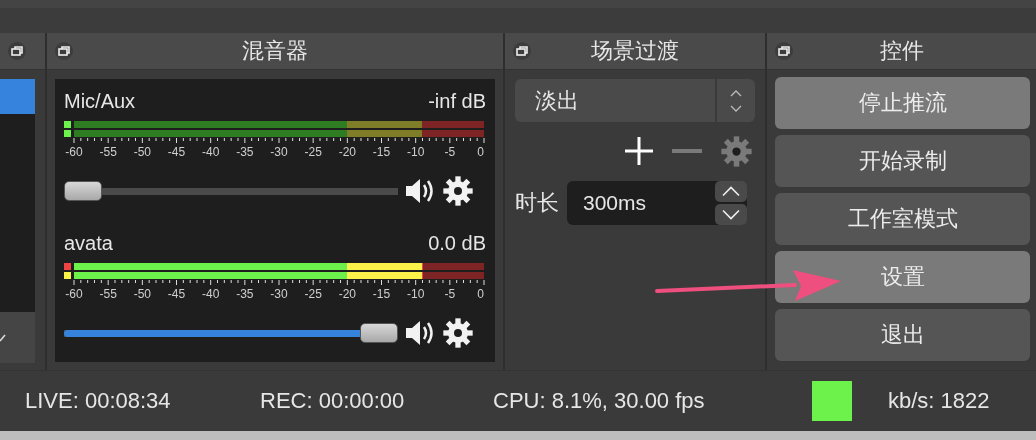 The height and width of the screenshot is (440, 1036). Describe the element at coordinates (657, 203) in the screenshot. I see `duration-field: 300ms` at that location.